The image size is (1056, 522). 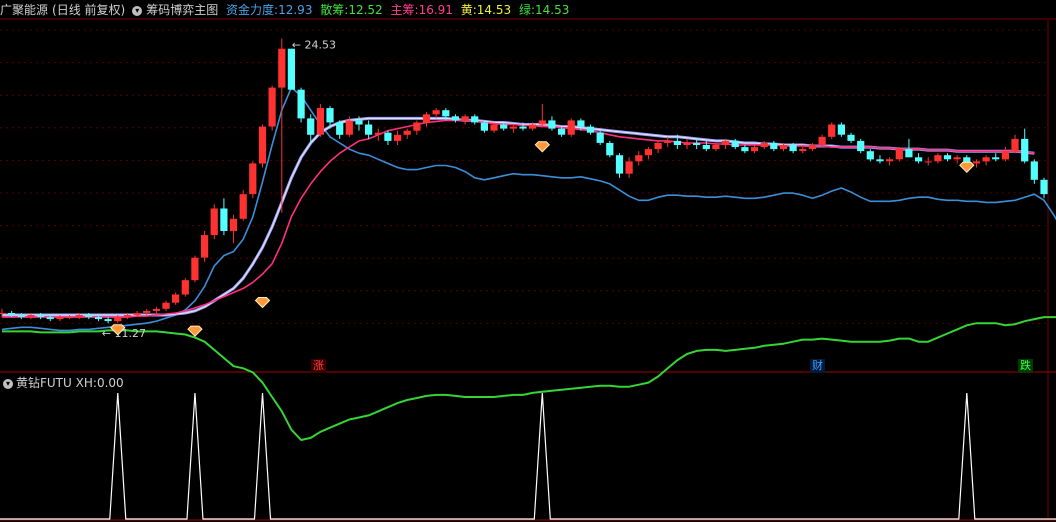 What do you see at coordinates (110, 383) in the screenshot?
I see `xh-value: 0.00` at bounding box center [110, 383].